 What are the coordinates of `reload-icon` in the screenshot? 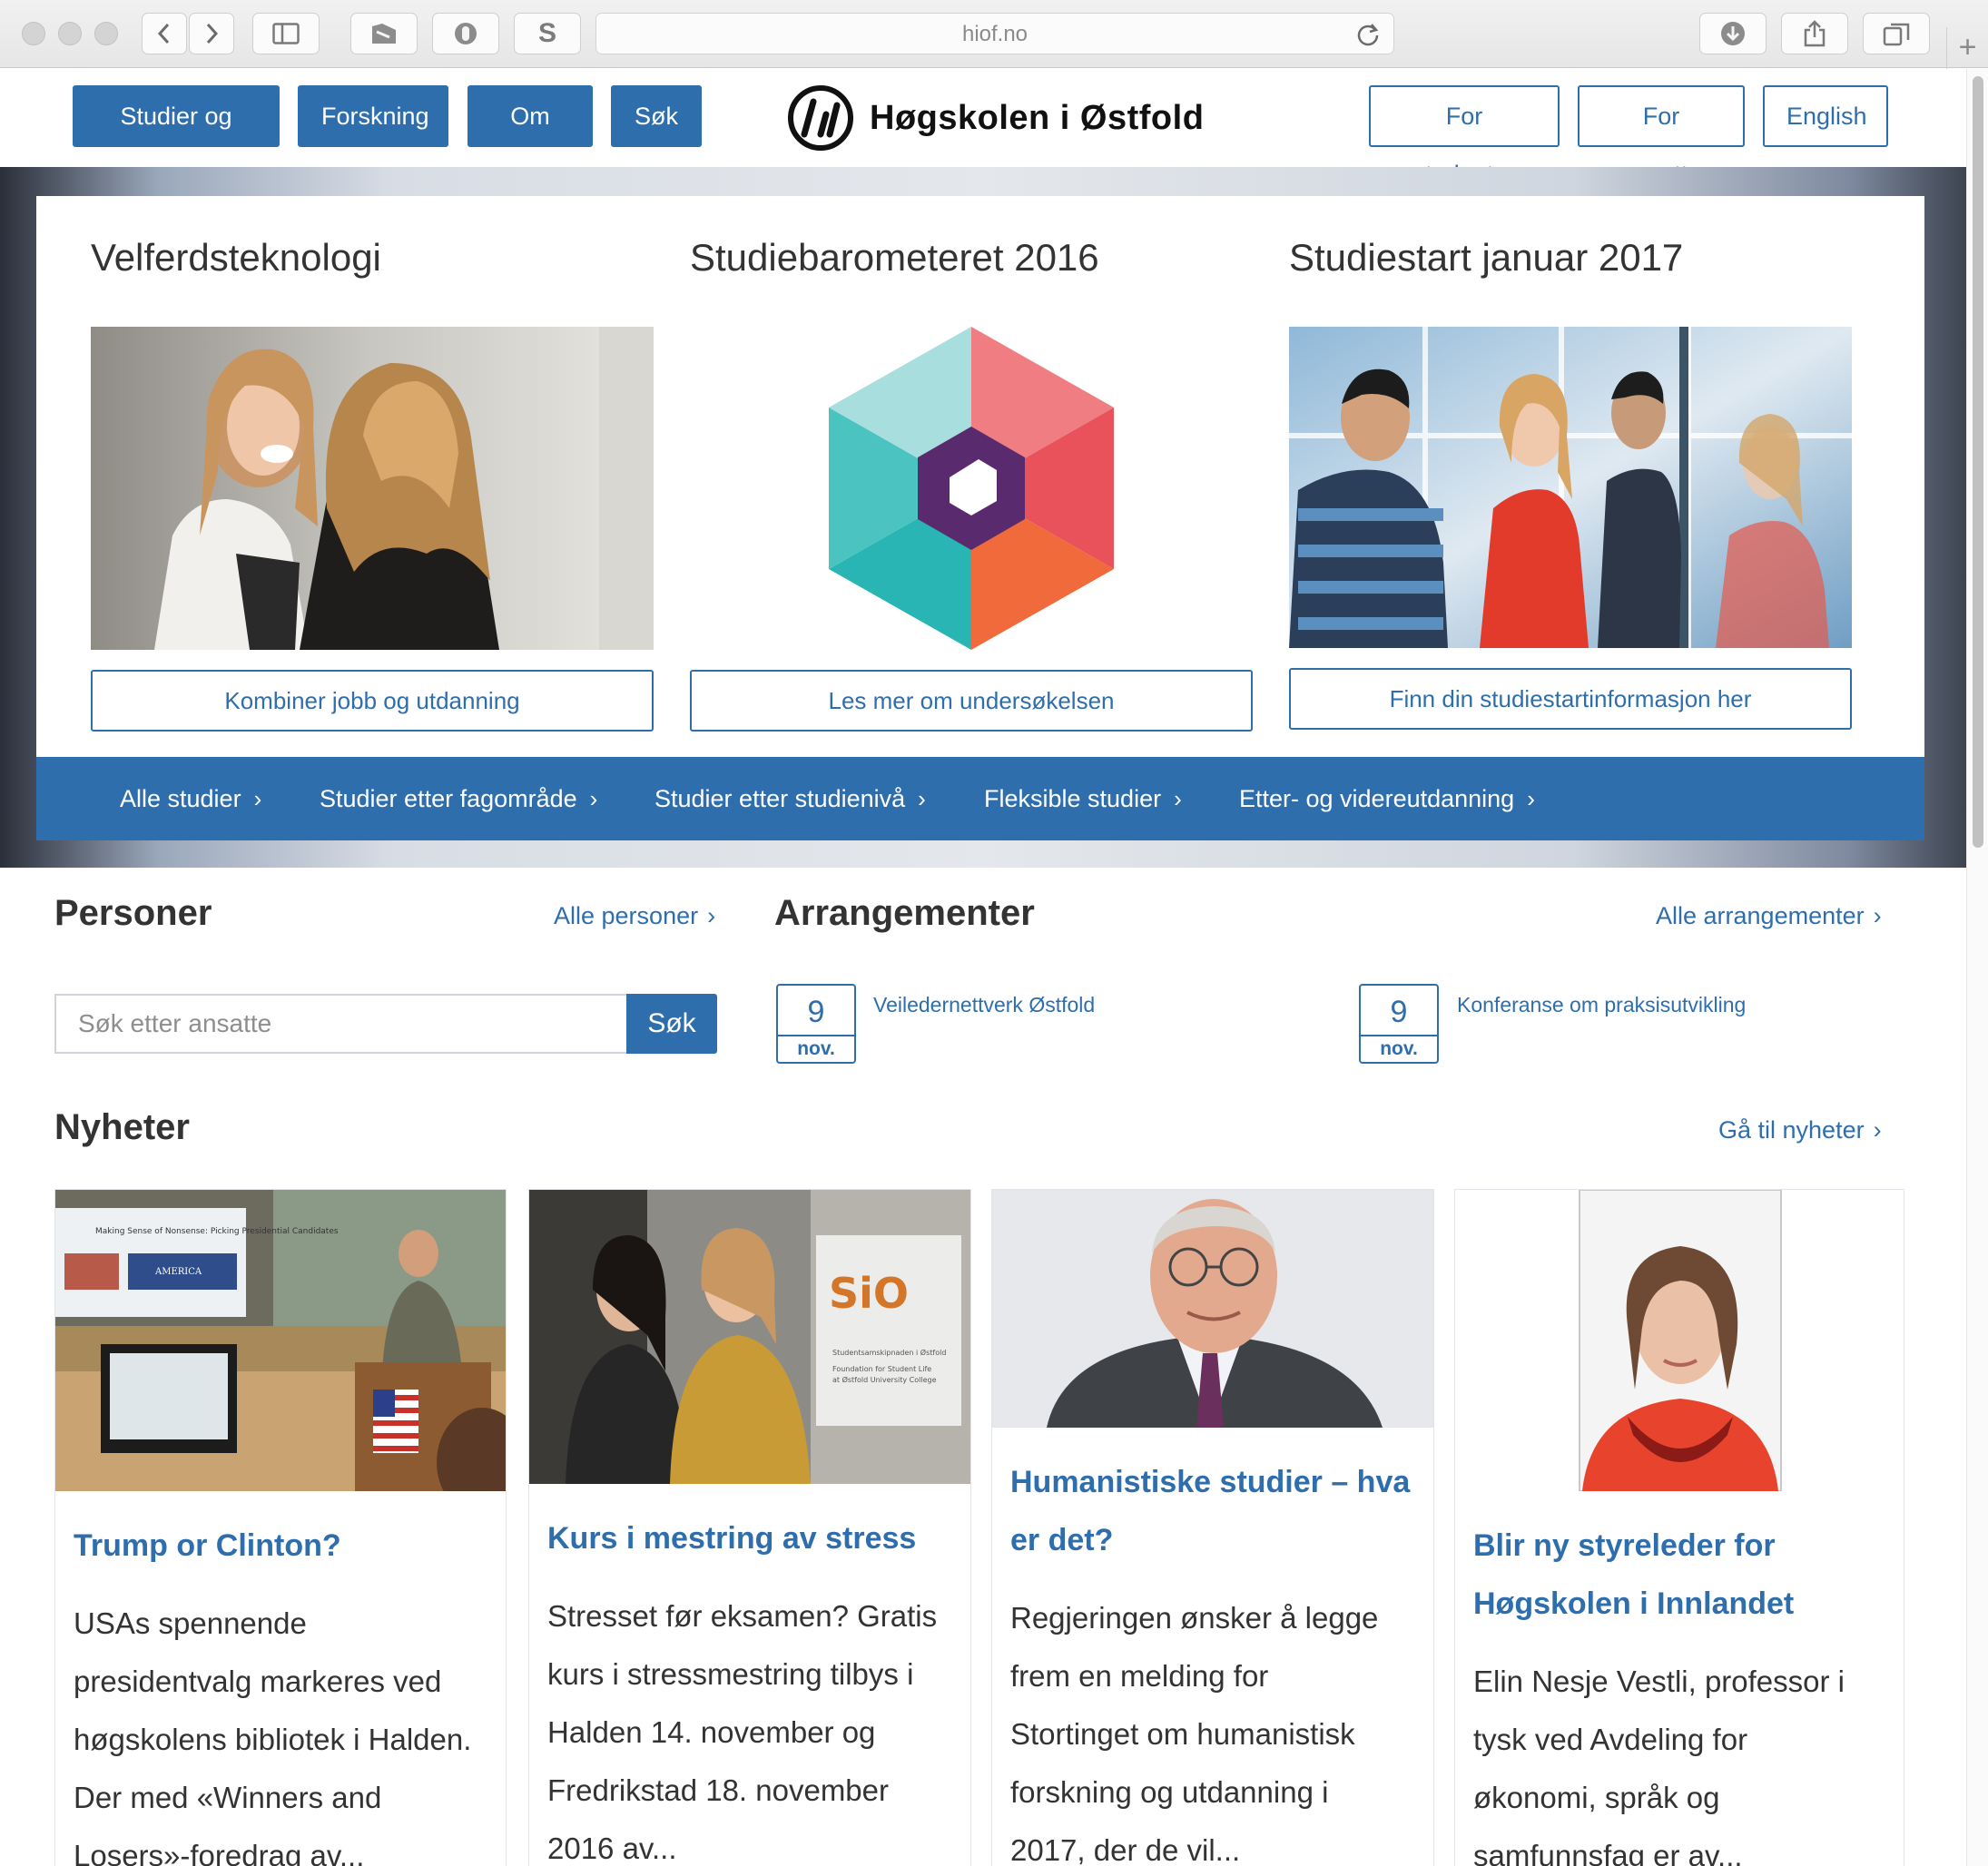 It's located at (1368, 34).